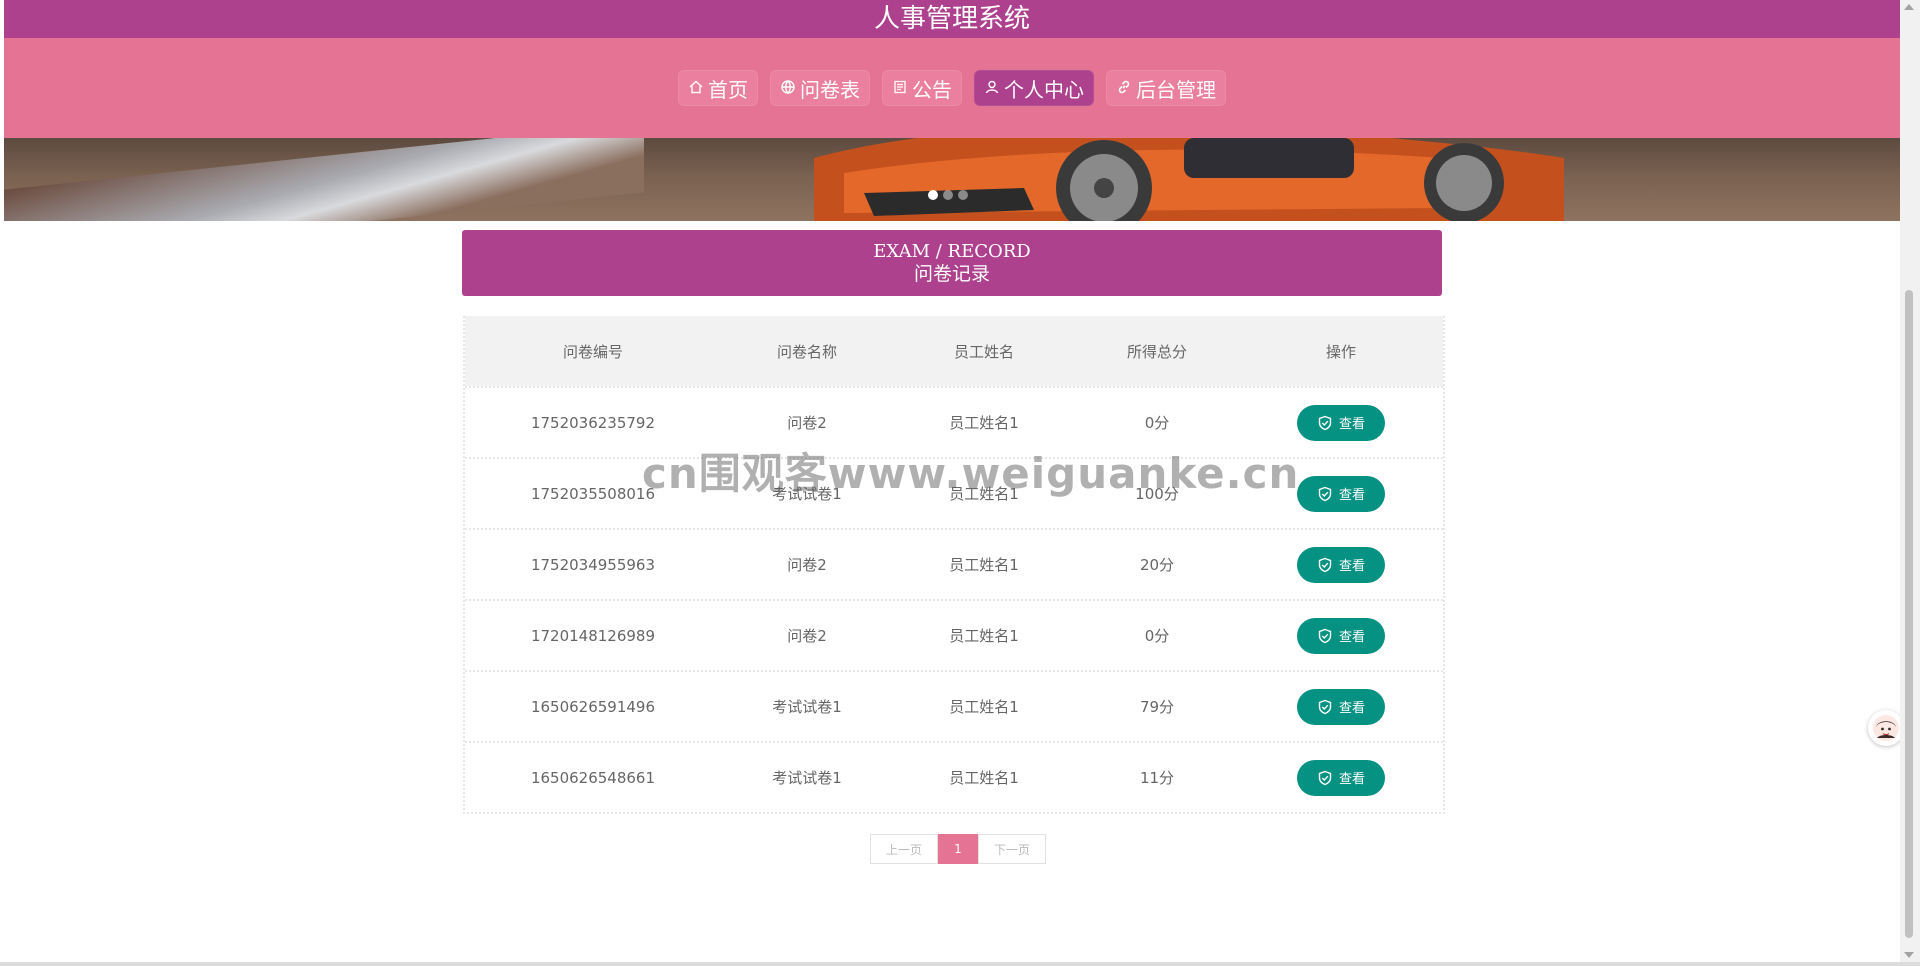 This screenshot has height=966, width=1920. I want to click on nav-item-label: 公告, so click(932, 89).